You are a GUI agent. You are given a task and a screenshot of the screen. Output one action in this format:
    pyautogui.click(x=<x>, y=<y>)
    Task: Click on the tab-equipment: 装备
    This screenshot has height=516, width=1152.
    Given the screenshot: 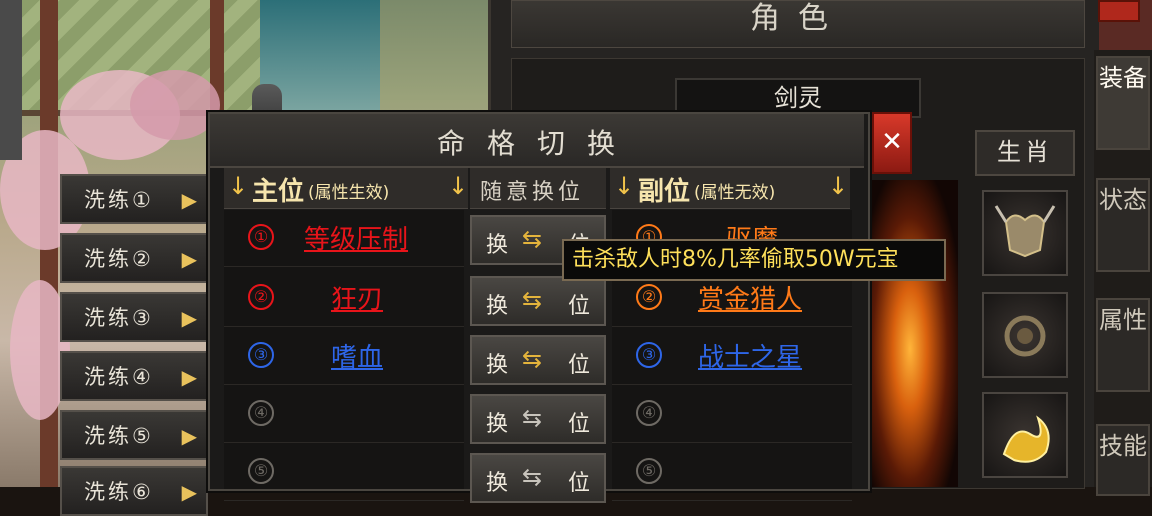 What is the action you would take?
    pyautogui.click(x=1123, y=103)
    